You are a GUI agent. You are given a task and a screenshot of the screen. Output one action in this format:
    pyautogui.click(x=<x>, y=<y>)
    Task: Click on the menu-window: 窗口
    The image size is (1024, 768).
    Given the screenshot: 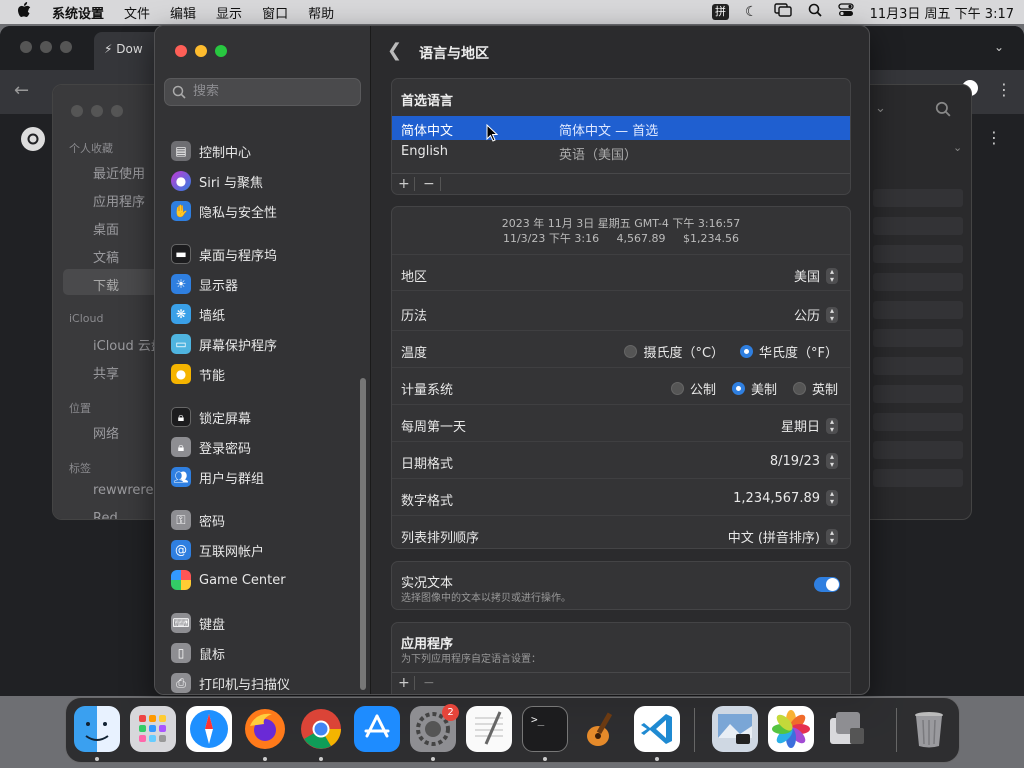 What is the action you would take?
    pyautogui.click(x=275, y=12)
    